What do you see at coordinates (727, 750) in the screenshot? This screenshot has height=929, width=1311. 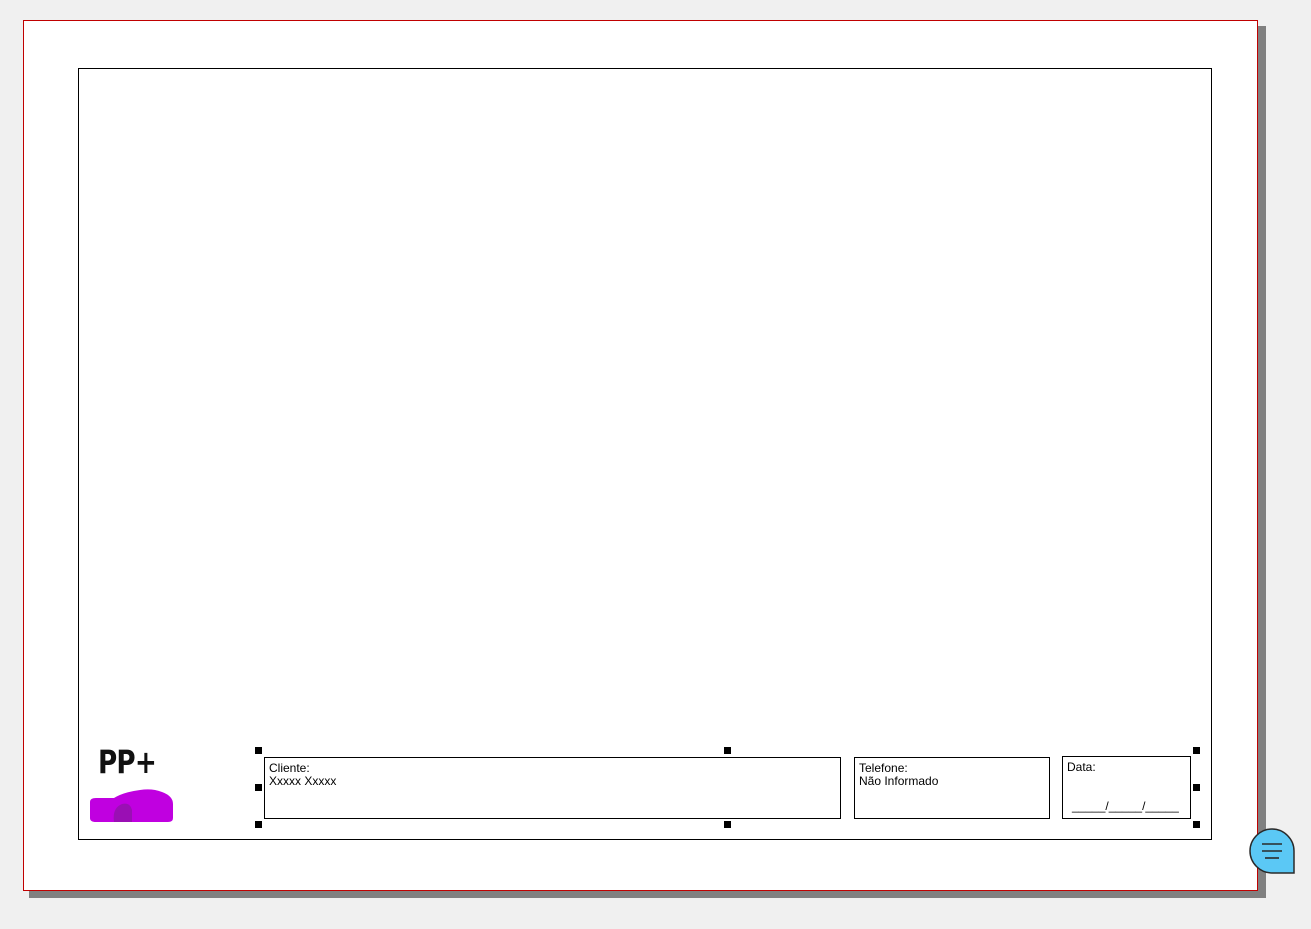 I see `selection-handle-top-middle` at bounding box center [727, 750].